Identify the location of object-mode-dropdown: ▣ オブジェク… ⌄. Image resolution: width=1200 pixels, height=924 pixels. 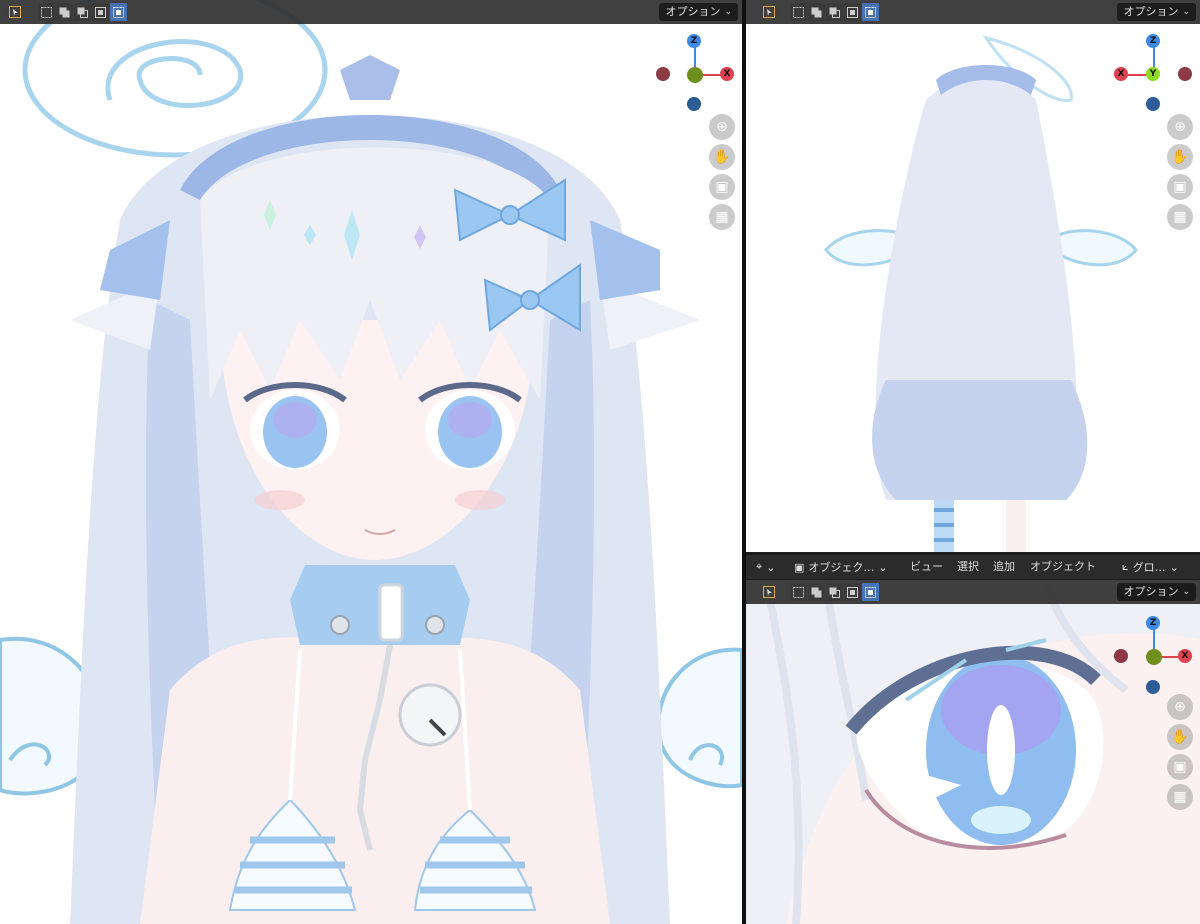
(841, 567).